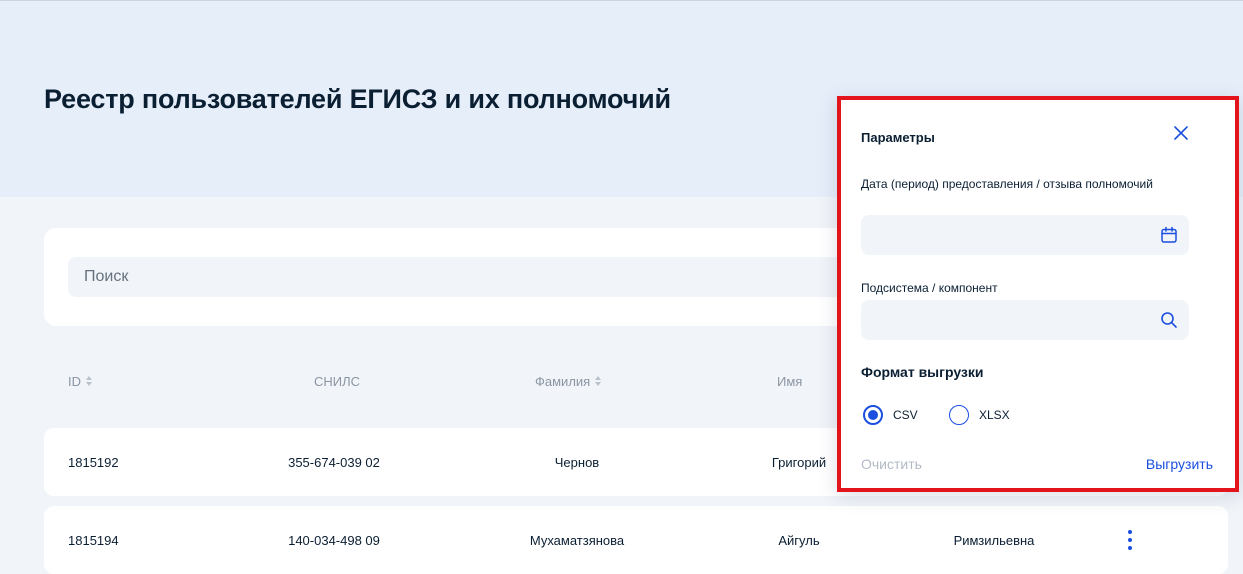 This screenshot has width=1243, height=574. Describe the element at coordinates (1169, 320) in the screenshot. I see `search-icon` at that location.